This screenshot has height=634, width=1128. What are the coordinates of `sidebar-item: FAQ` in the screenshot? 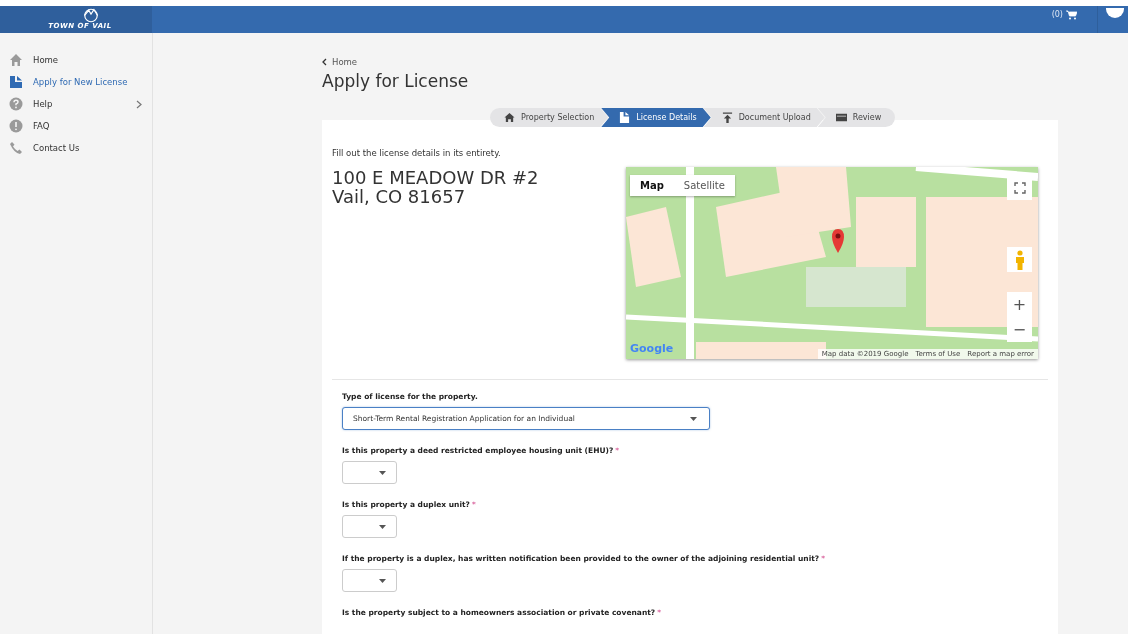 It's located at (76, 126).